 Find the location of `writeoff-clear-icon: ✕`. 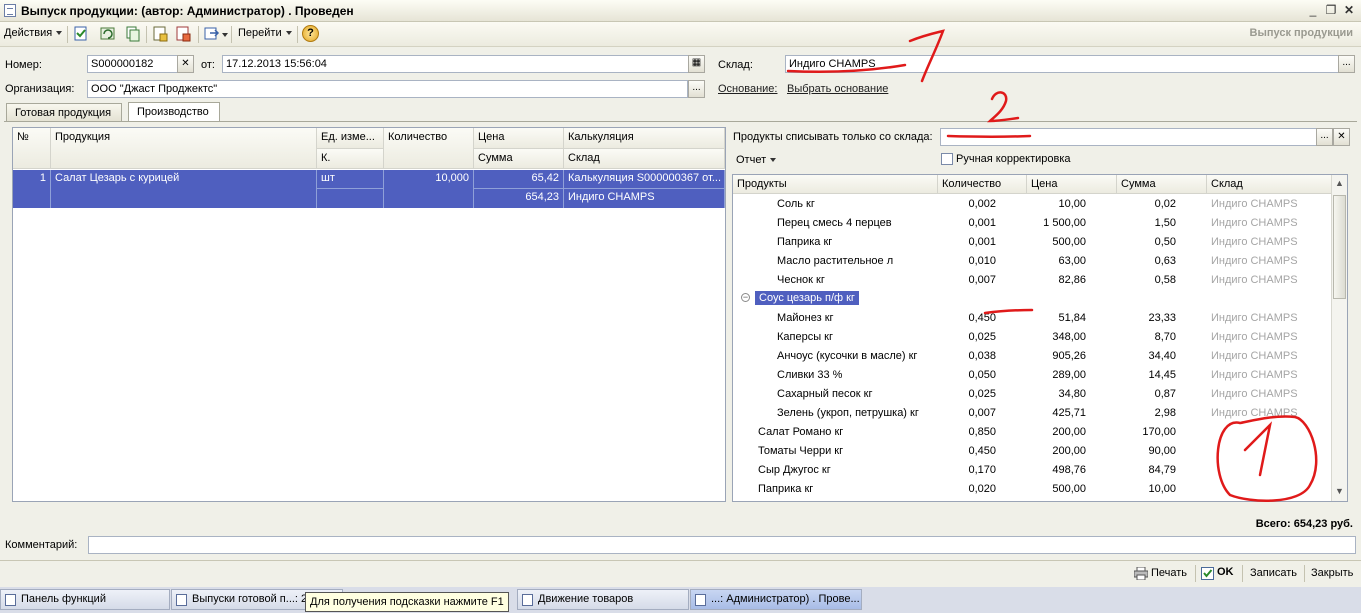

writeoff-clear-icon: ✕ is located at coordinates (1341, 137).